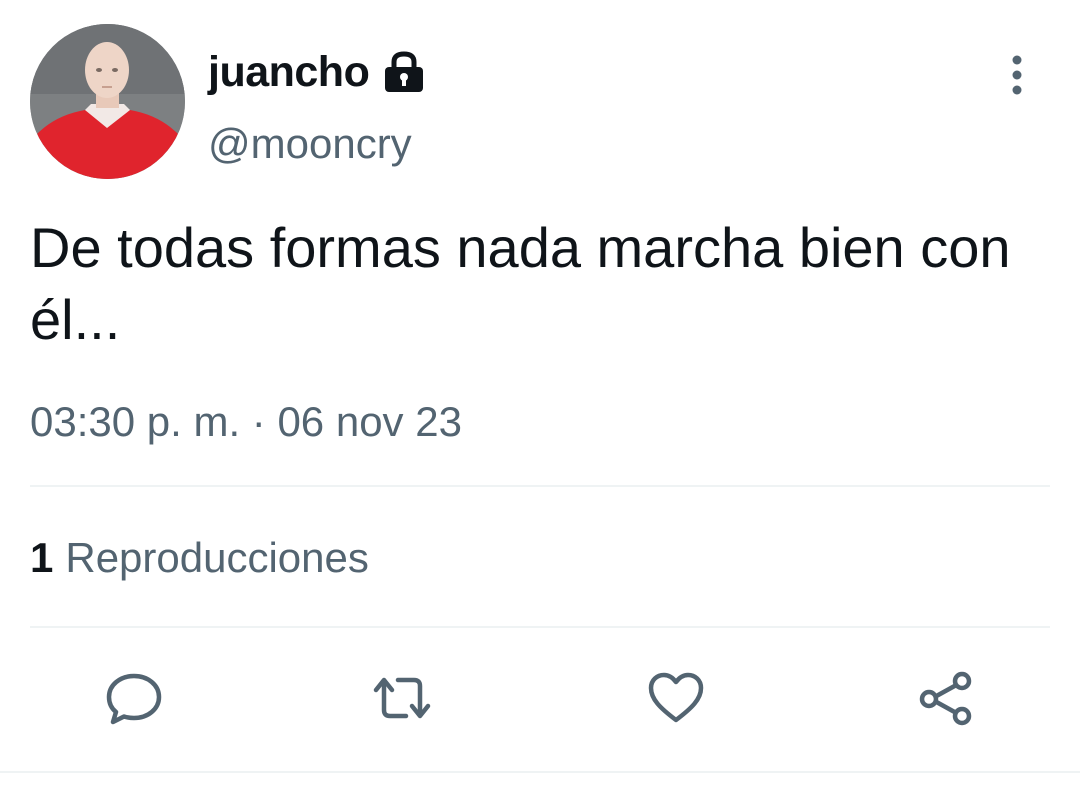 This screenshot has height=792, width=1080. I want to click on like-button, so click(676, 700).